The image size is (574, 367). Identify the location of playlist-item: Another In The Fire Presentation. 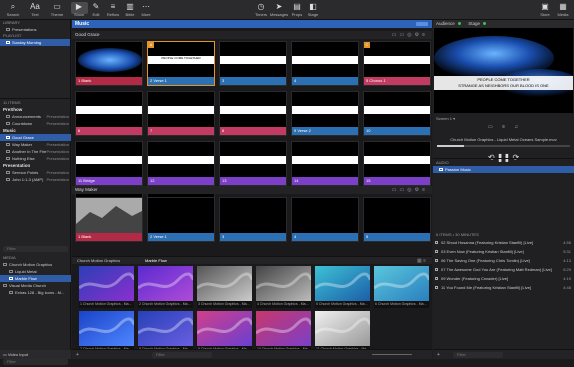
(35, 151).